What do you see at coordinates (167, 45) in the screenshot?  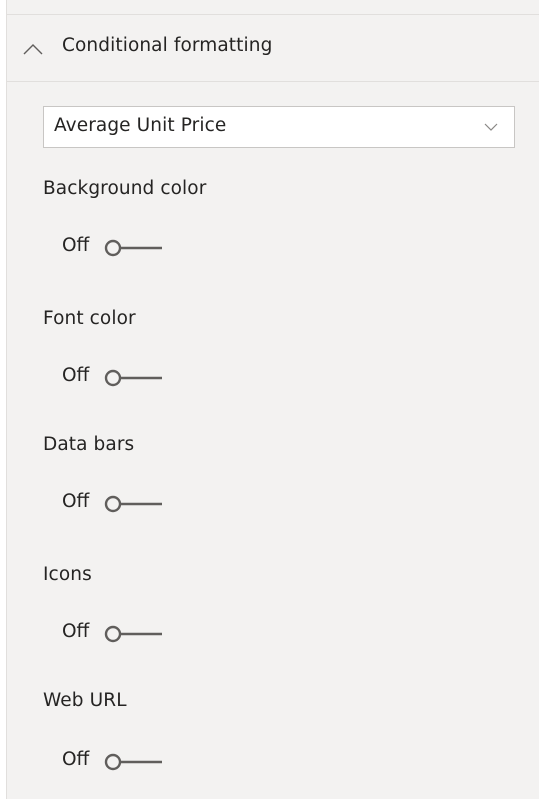 I see `section-title: Conditional formatting` at bounding box center [167, 45].